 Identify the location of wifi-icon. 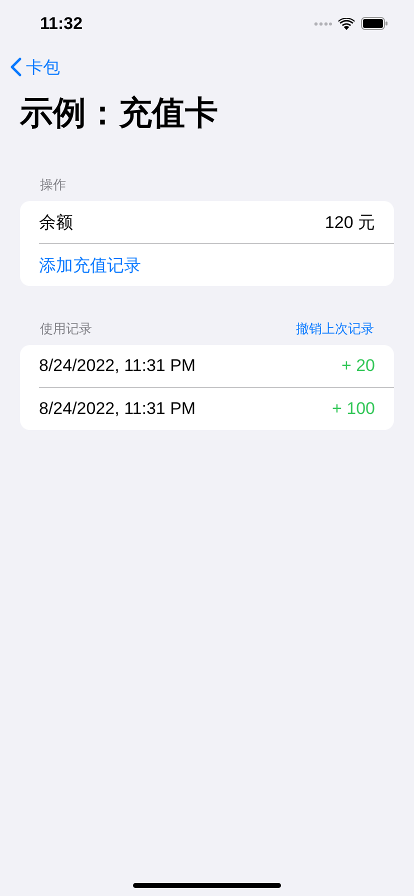
(346, 24).